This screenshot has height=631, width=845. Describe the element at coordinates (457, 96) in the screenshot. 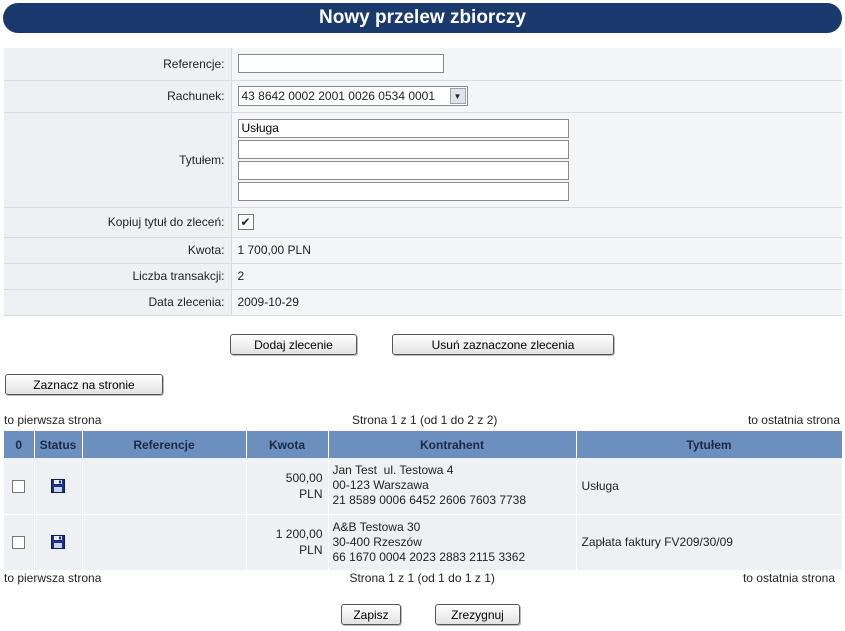

I see `chevron-down-icon: ▼` at that location.